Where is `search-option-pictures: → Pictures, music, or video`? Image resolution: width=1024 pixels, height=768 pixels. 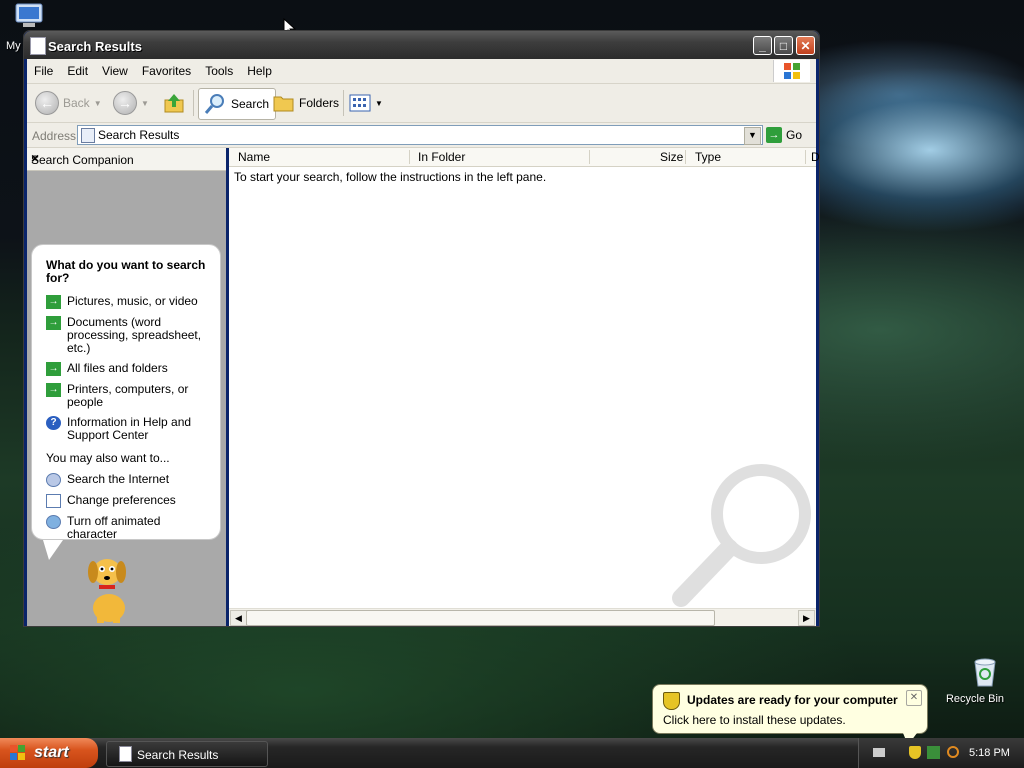 search-option-pictures: → Pictures, music, or video is located at coordinates (129, 301).